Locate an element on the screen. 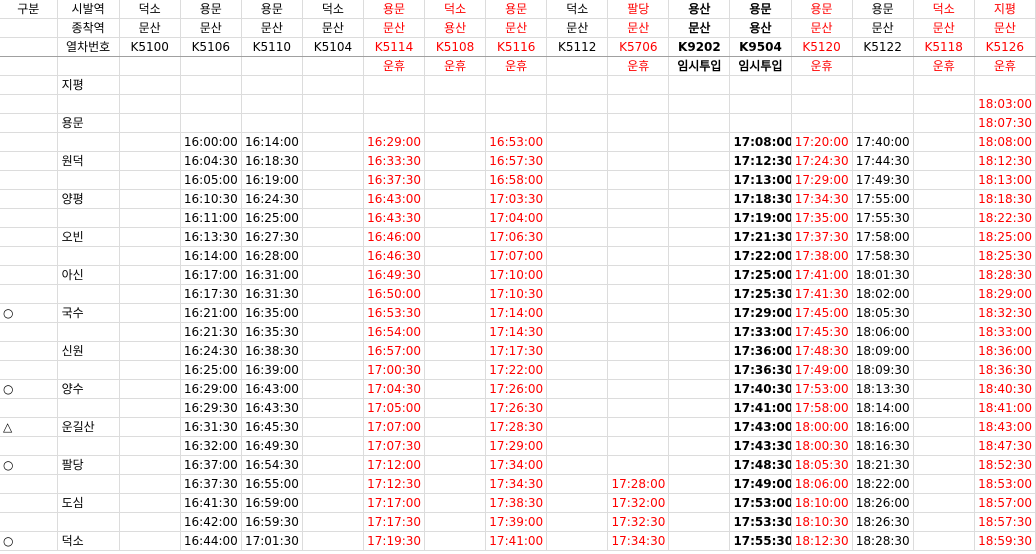  time-cell: 16:37:30 is located at coordinates (211, 484).